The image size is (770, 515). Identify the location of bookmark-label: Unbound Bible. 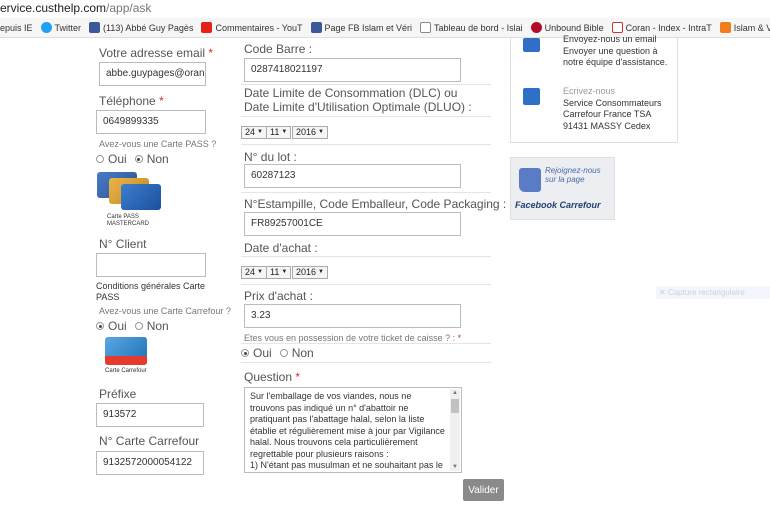
(574, 27).